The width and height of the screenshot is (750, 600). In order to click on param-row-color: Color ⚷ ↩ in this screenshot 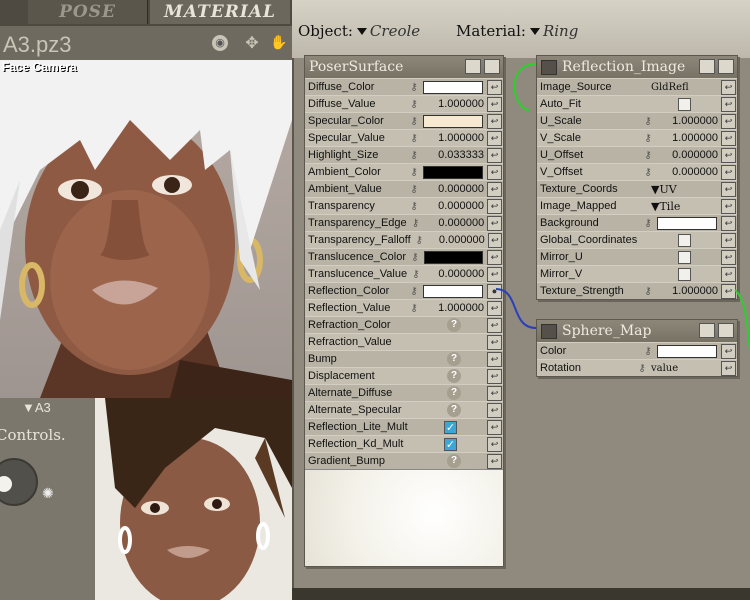, I will do `click(637, 350)`.